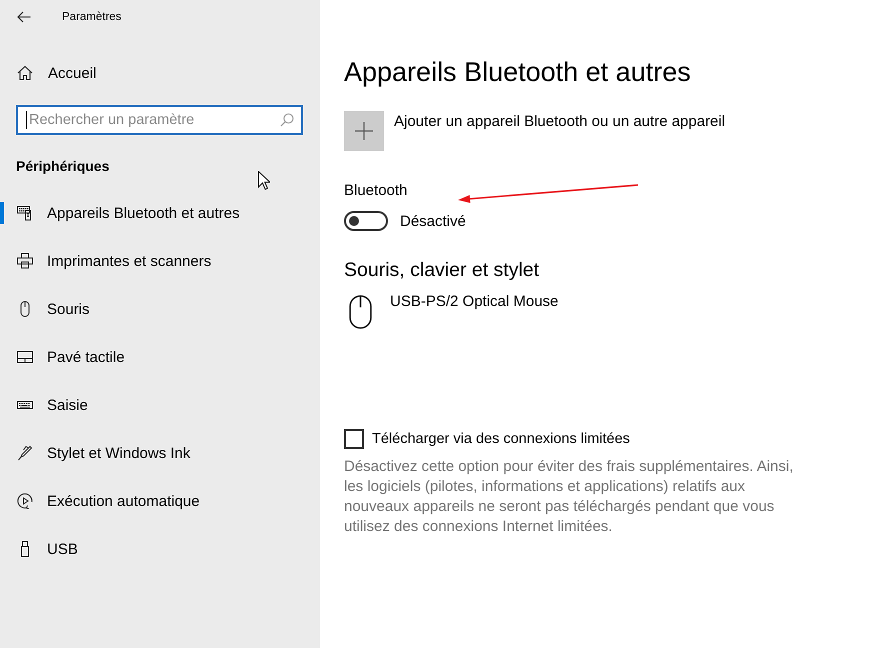 The width and height of the screenshot is (888, 648). What do you see at coordinates (54, 73) in the screenshot?
I see `home-nav-item: Accueil` at bounding box center [54, 73].